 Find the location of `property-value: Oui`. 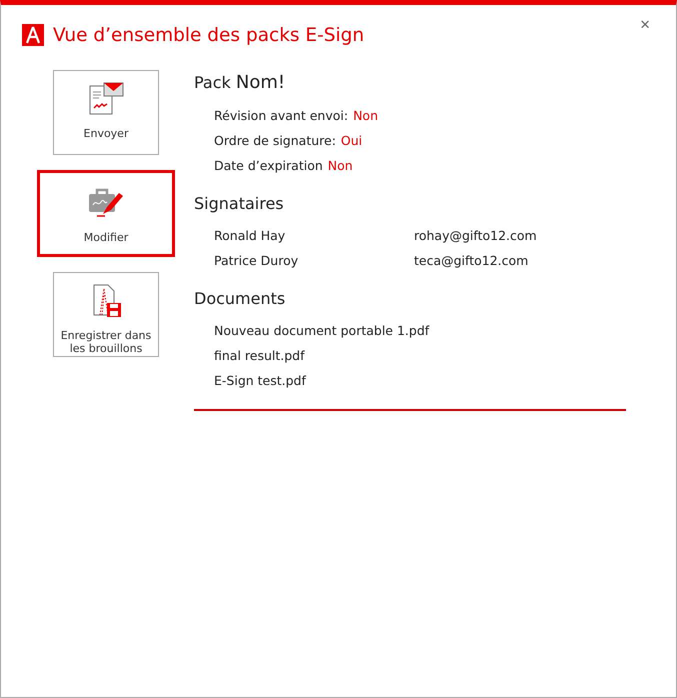

property-value: Oui is located at coordinates (351, 141).